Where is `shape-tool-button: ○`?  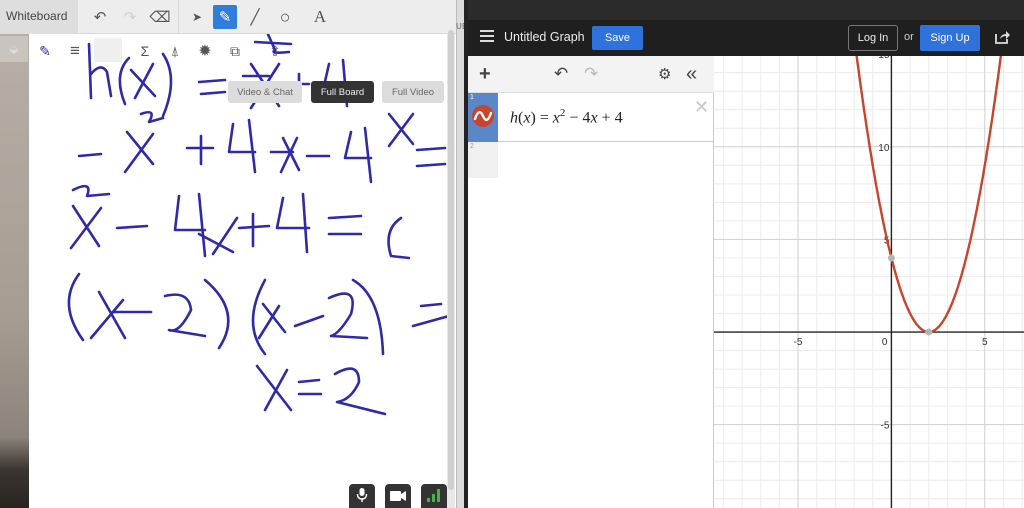
shape-tool-button: ○ is located at coordinates (285, 17).